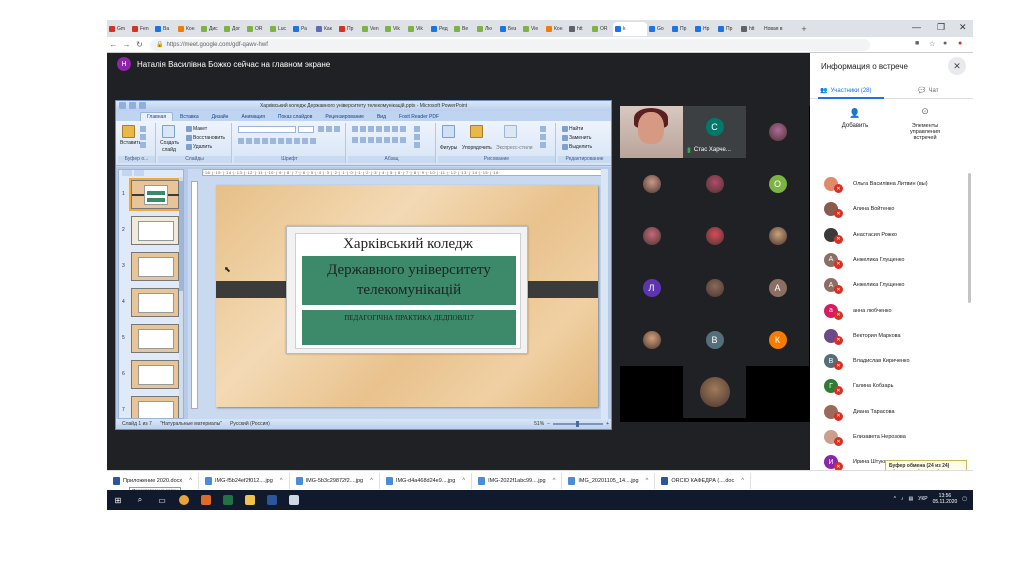 This screenshot has height=583, width=1024. What do you see at coordinates (335, 480) in the screenshot?
I see `download-item: IMG-5b3c29872f2....jpg ^` at bounding box center [335, 480].